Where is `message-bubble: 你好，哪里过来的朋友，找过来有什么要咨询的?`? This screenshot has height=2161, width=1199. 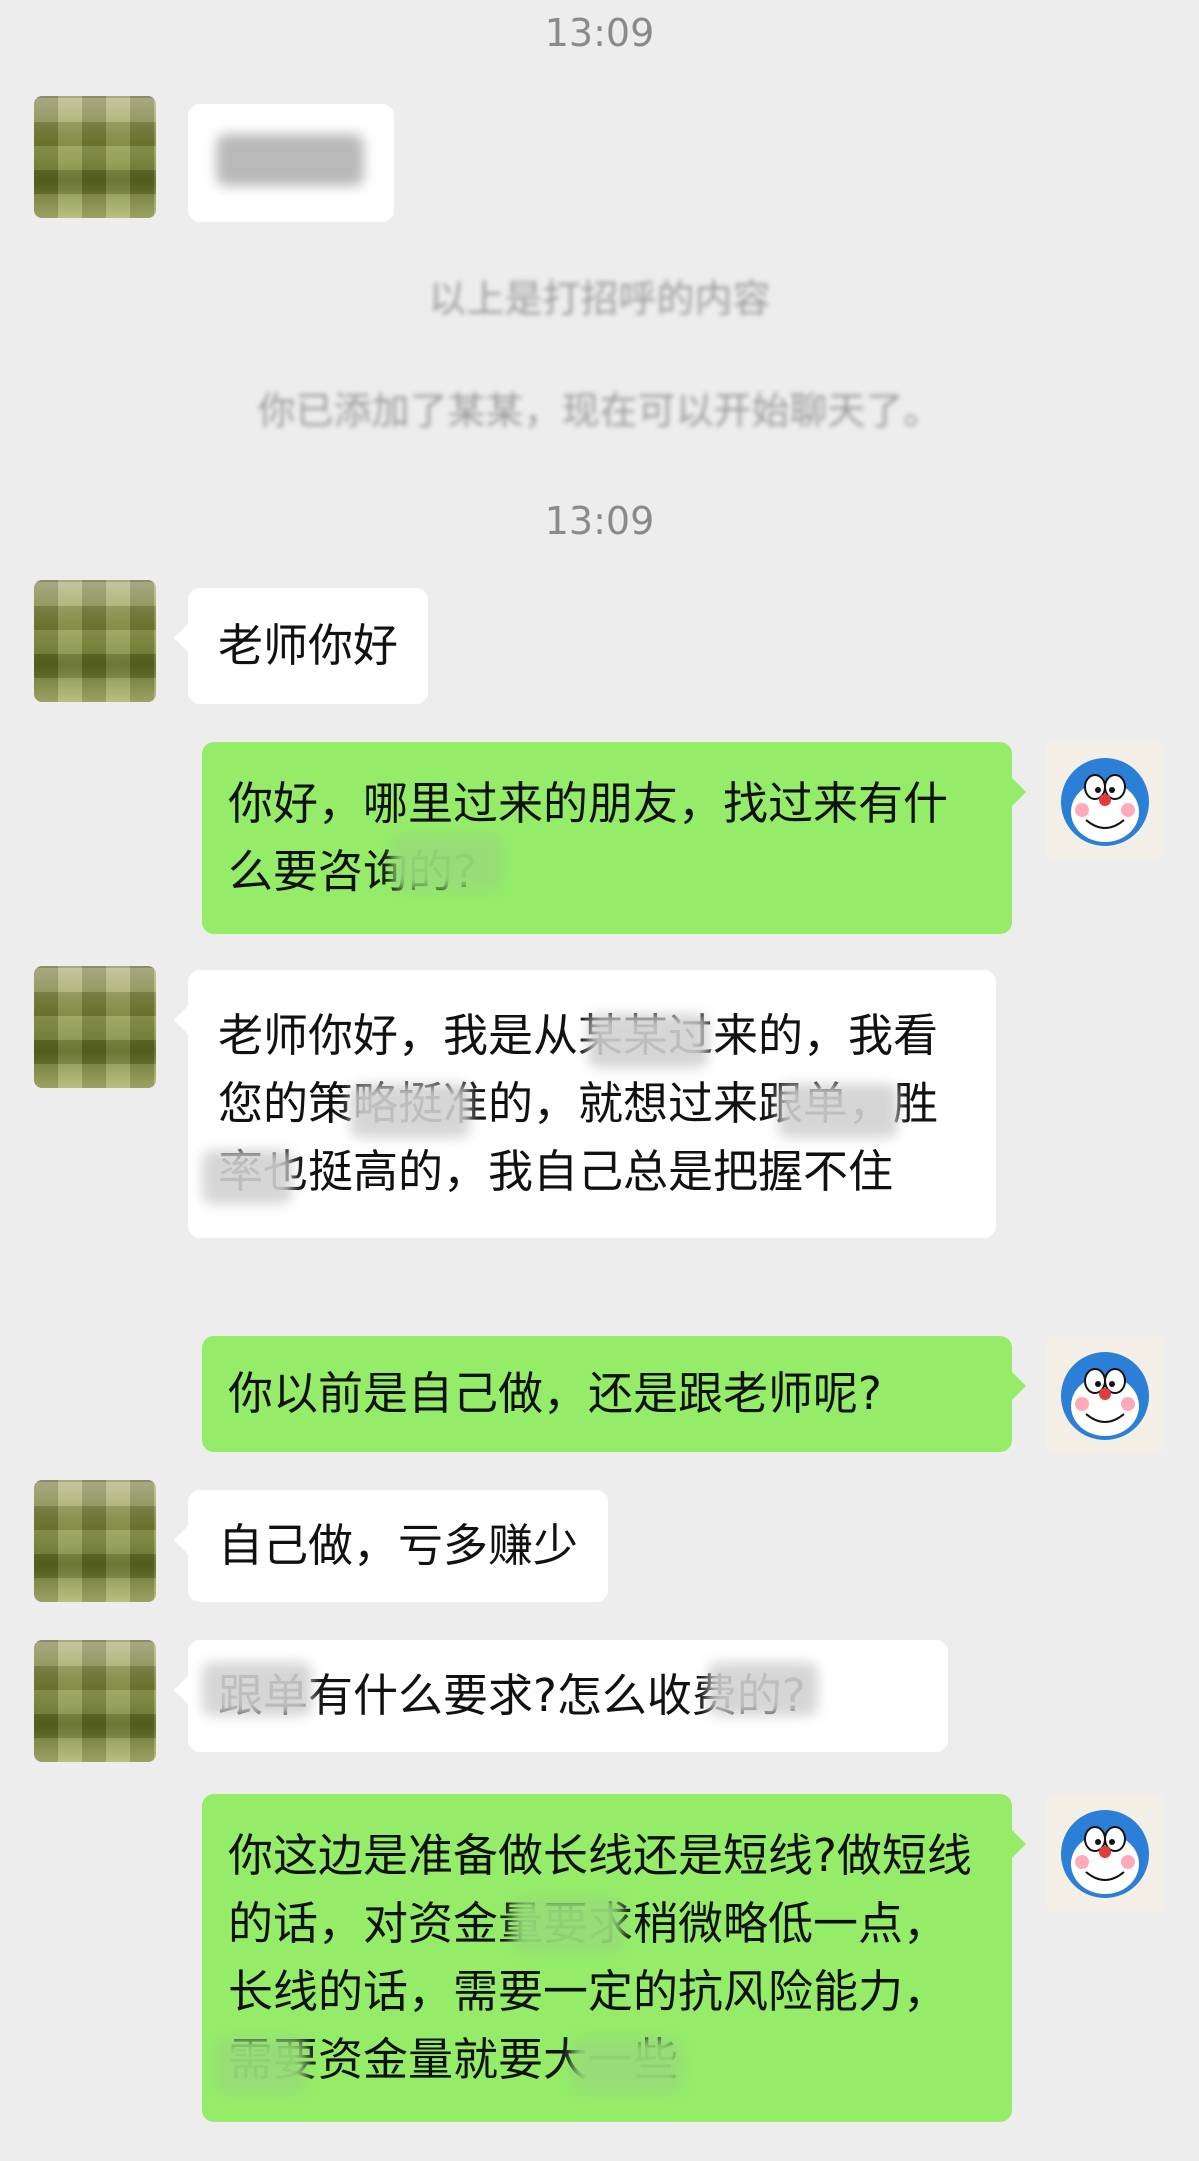
message-bubble: 你好，哪里过来的朋友，找过来有什么要咨询的? is located at coordinates (614, 838).